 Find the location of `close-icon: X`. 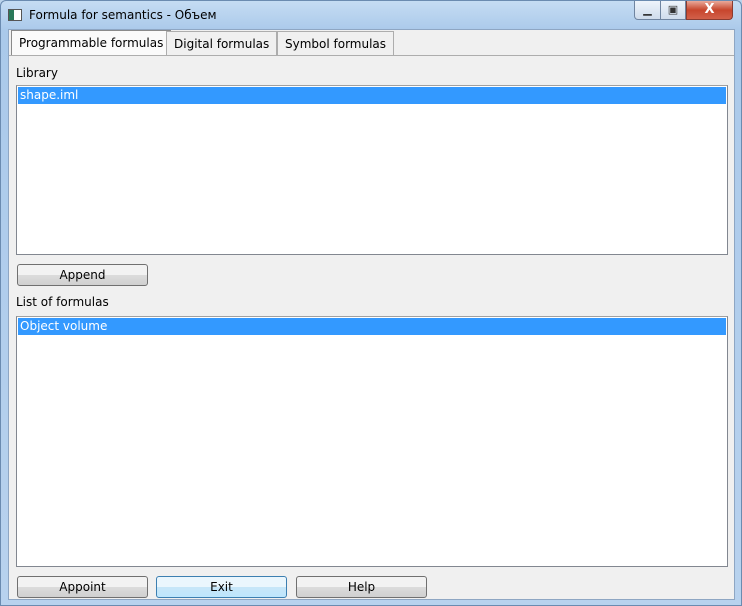

close-icon: X is located at coordinates (709, 9).